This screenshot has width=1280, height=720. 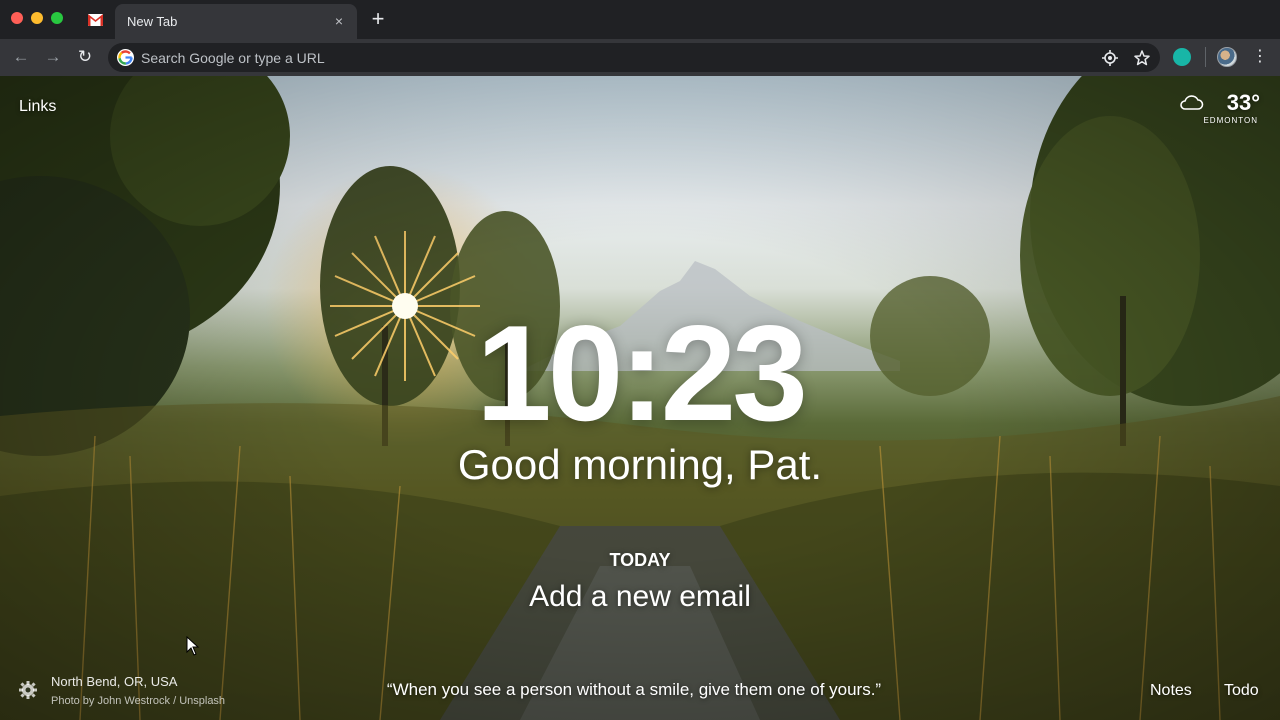 What do you see at coordinates (233, 58) in the screenshot?
I see `address-bar-placeholder: Search Google or type a URL` at bounding box center [233, 58].